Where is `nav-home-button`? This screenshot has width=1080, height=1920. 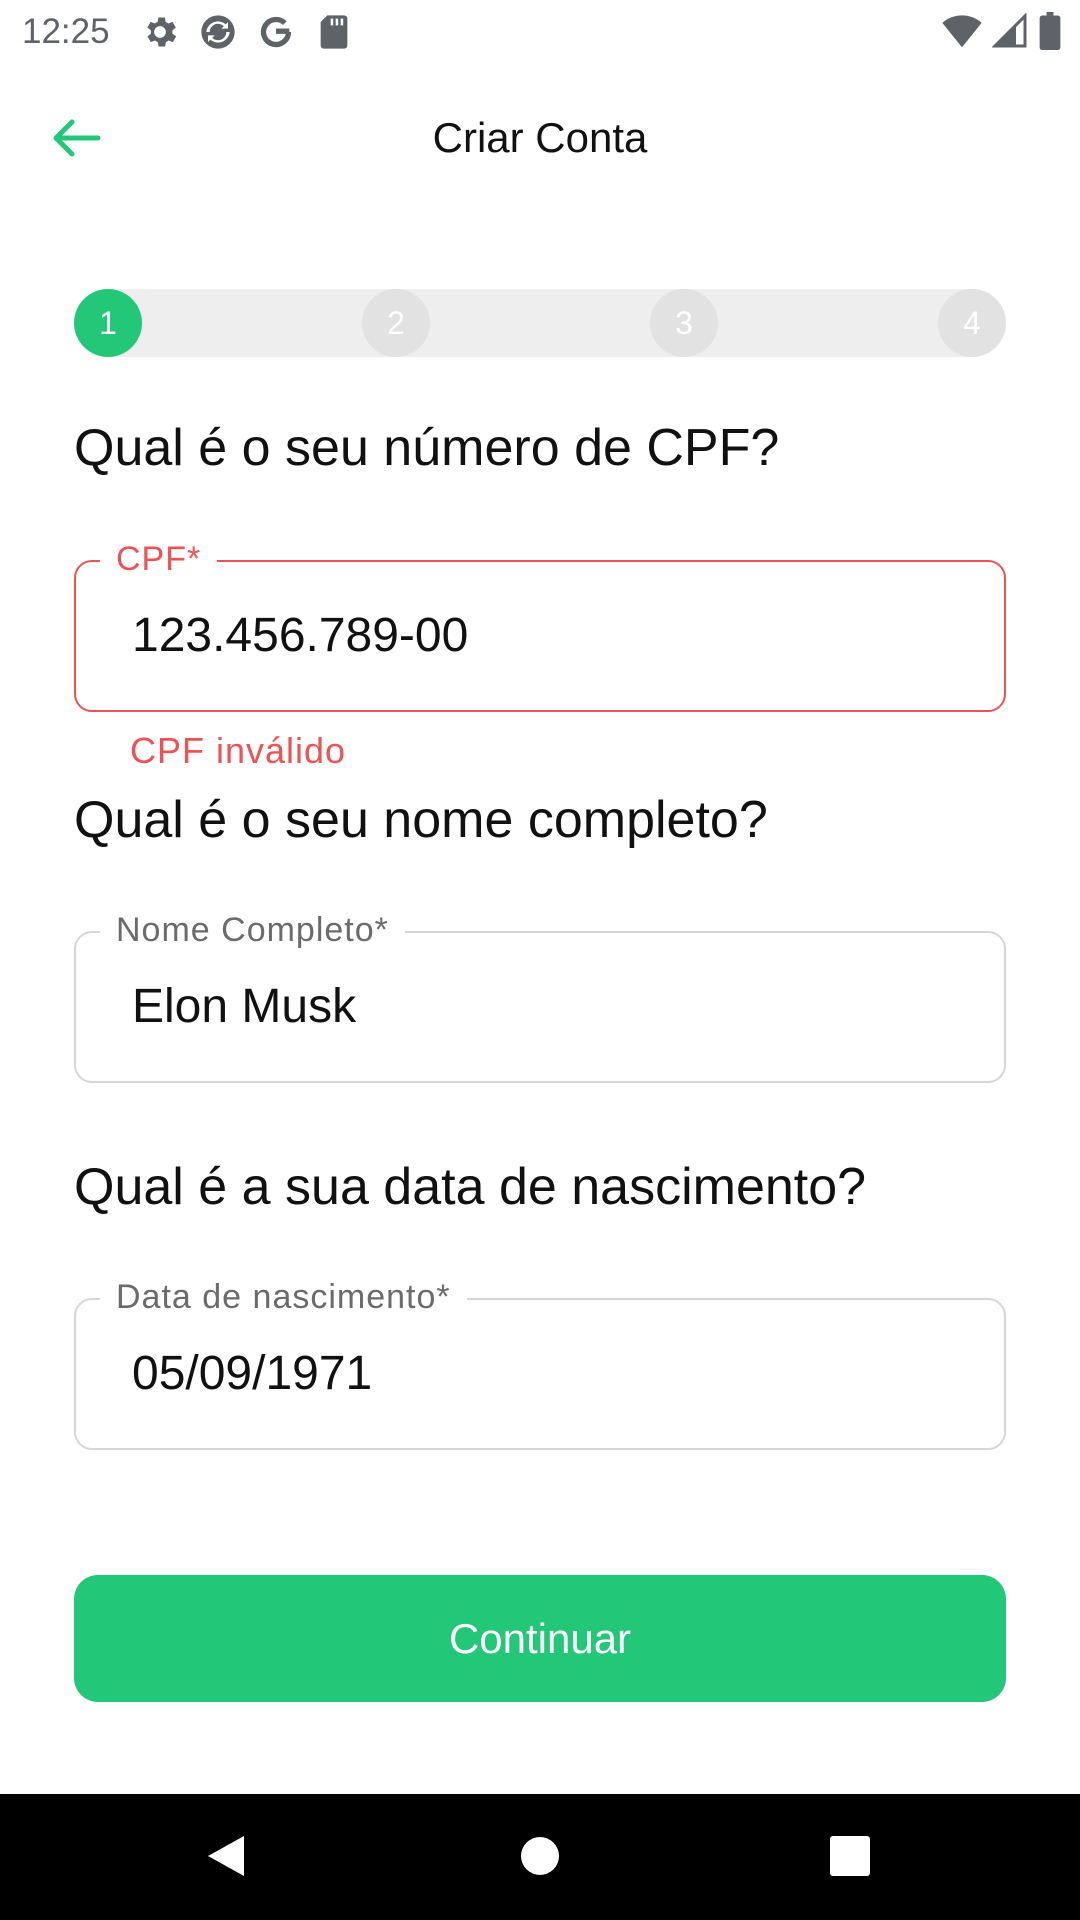
nav-home-button is located at coordinates (540, 1858).